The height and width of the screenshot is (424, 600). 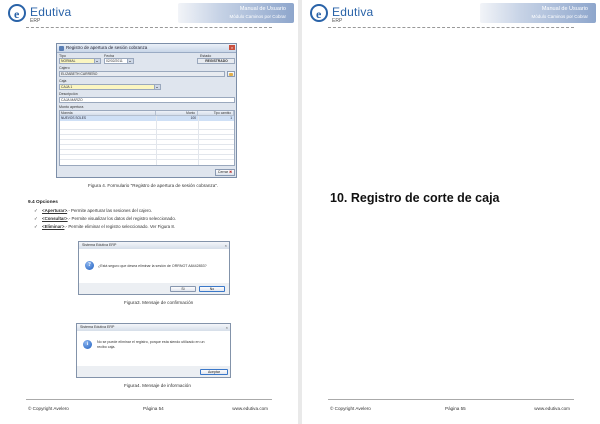 What do you see at coordinates (79, 74) in the screenshot?
I see `cajero-value: ELIZABETH CARREÑO` at bounding box center [79, 74].